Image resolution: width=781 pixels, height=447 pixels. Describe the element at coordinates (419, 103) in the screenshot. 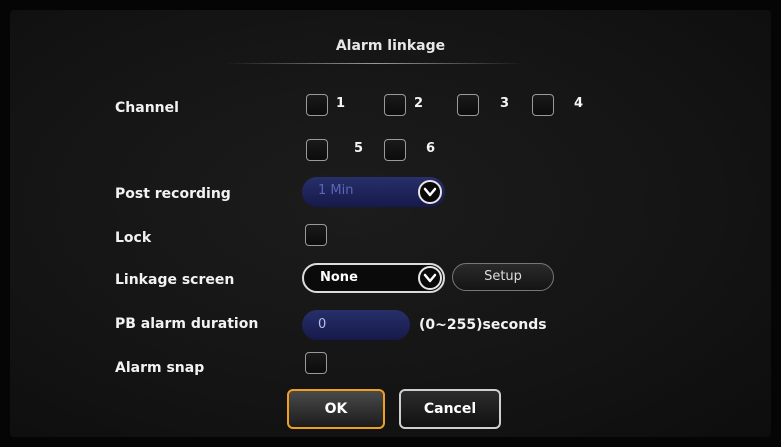

I see `channel-2-label: 2` at that location.